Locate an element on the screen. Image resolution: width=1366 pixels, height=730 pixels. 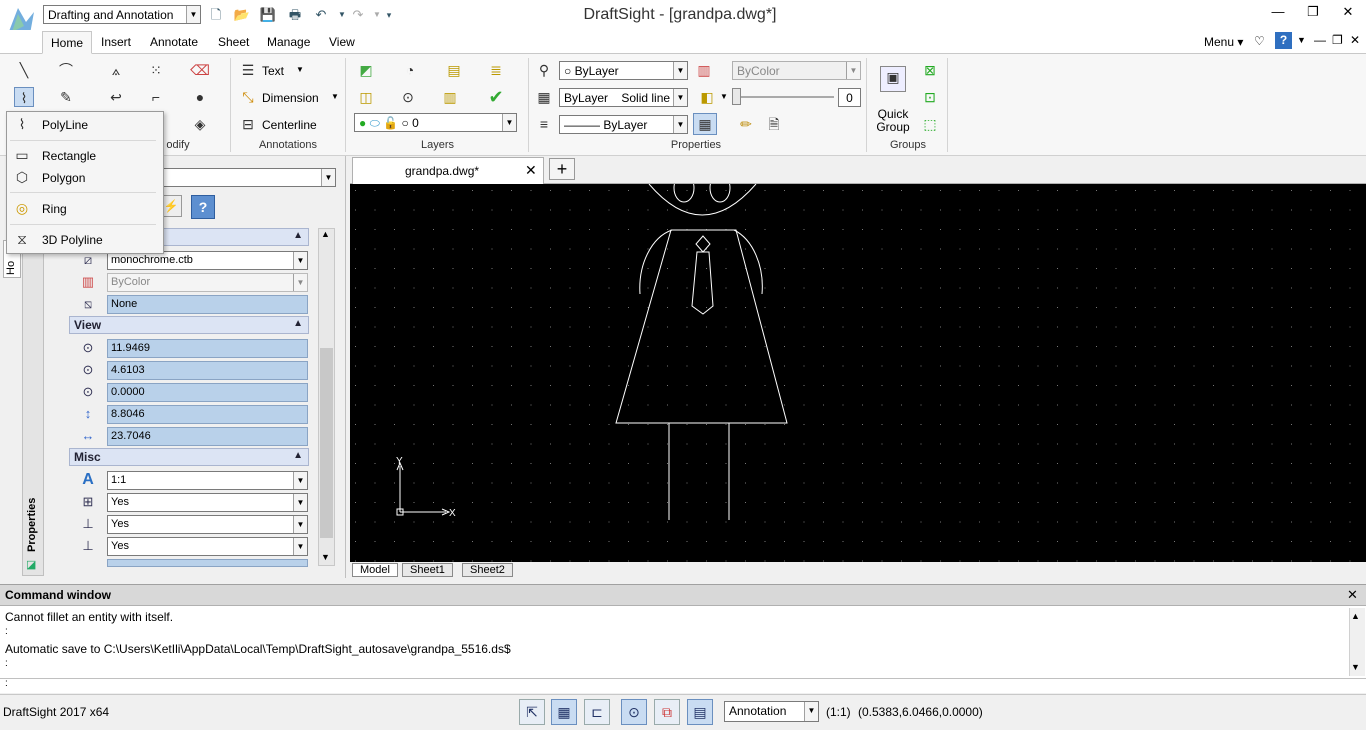
ungroup-icon: ⊠ is located at coordinates (930, 70).